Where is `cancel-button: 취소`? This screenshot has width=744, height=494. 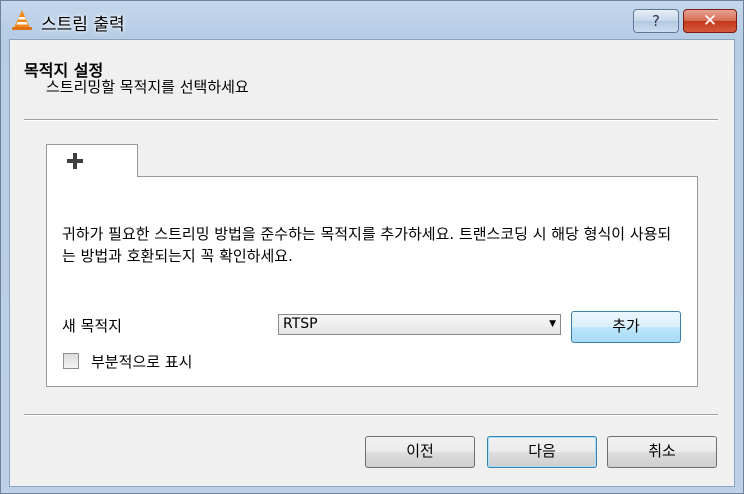 cancel-button: 취소 is located at coordinates (662, 452).